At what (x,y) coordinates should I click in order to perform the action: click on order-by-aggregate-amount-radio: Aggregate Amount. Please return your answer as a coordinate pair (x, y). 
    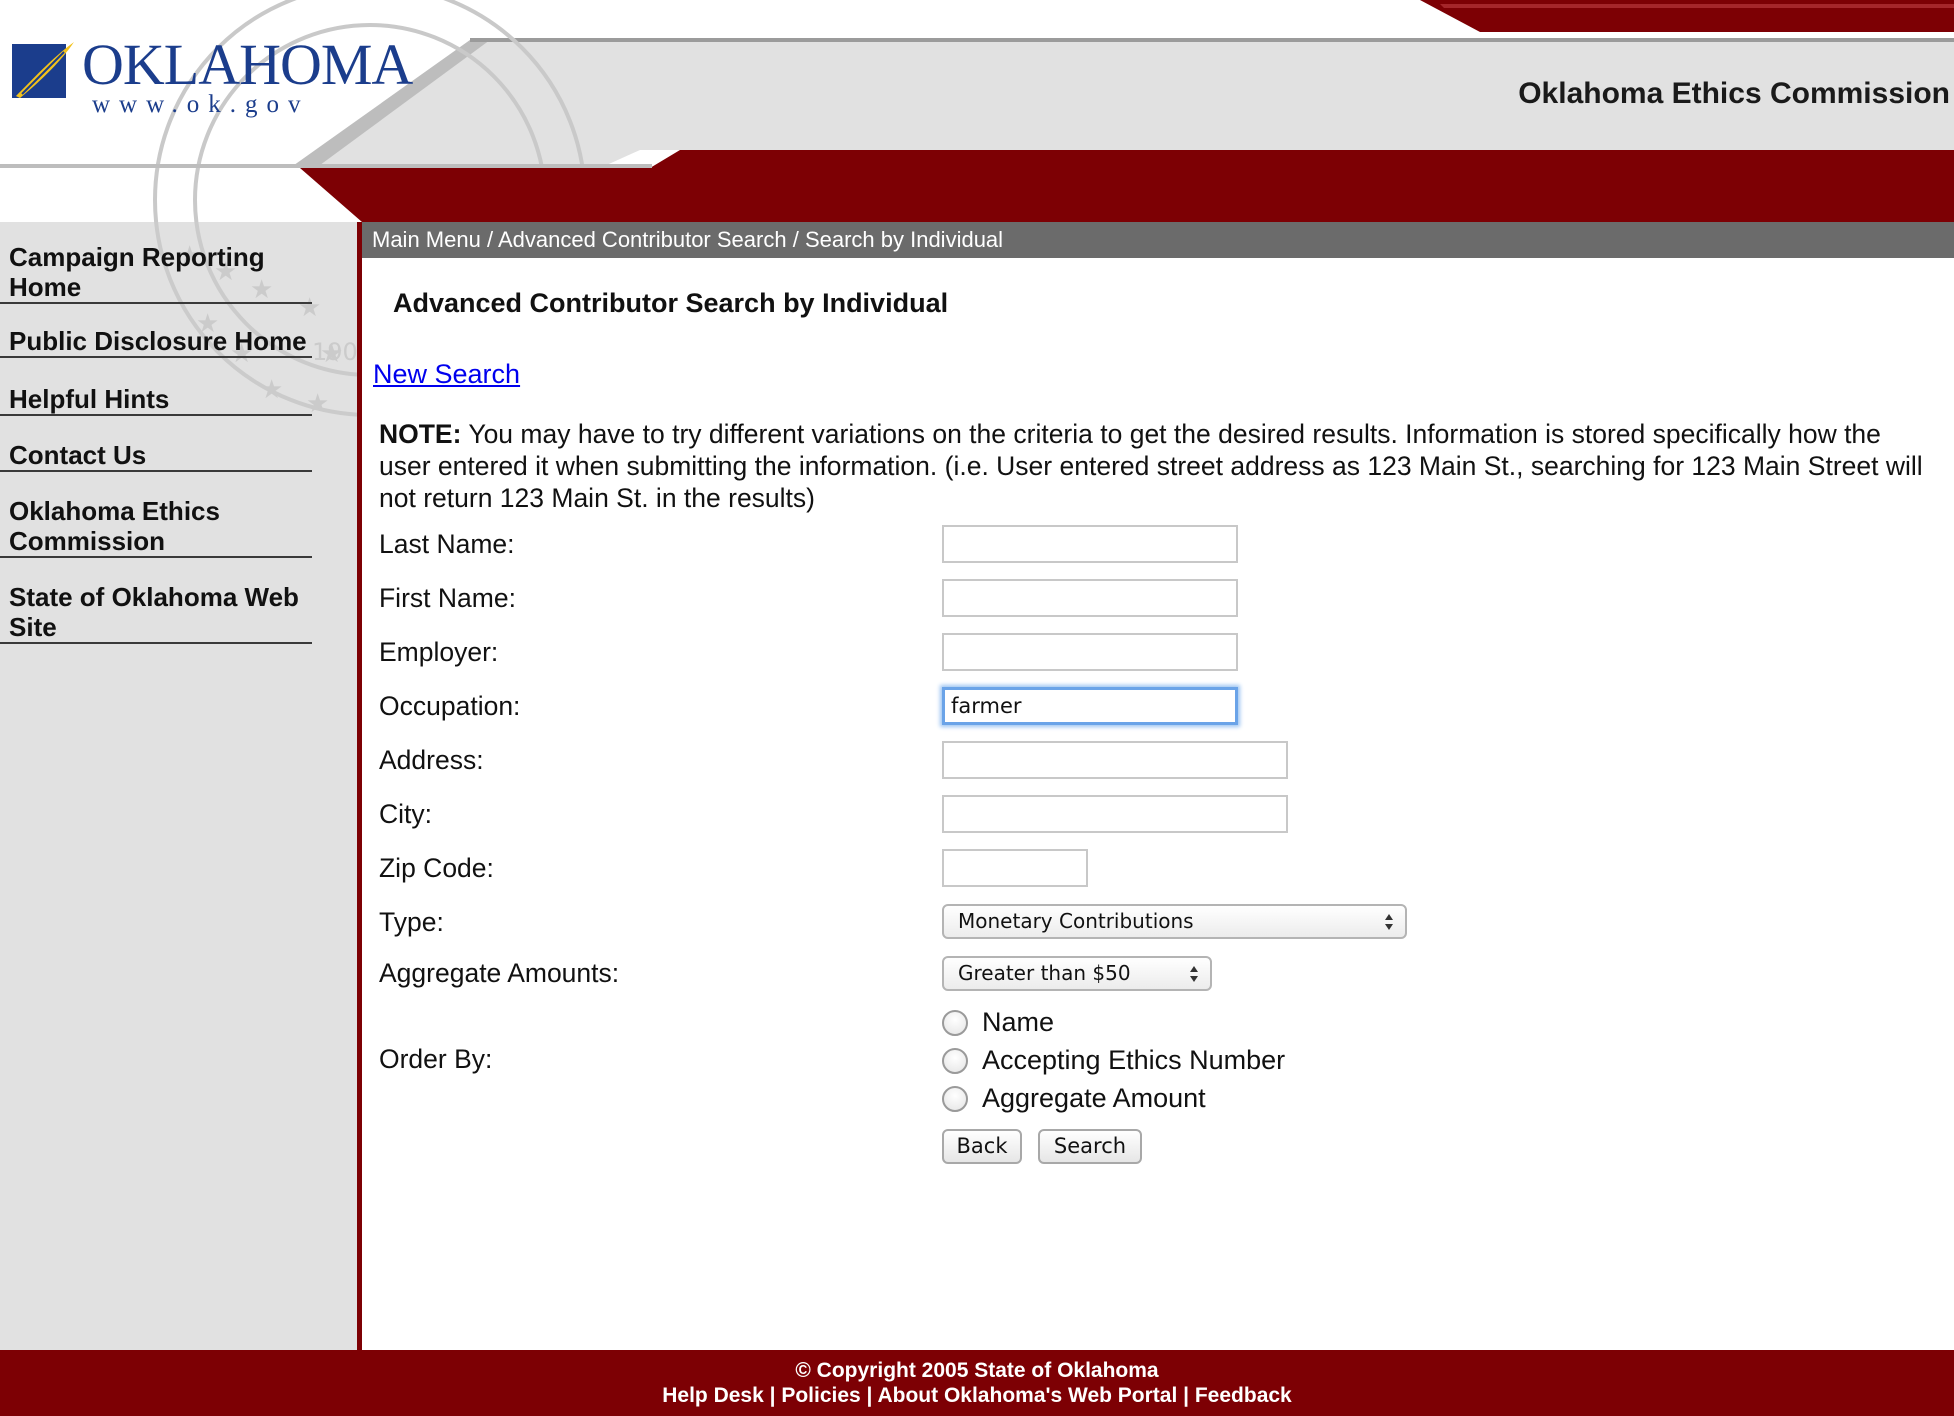
    Looking at the image, I should click on (1102, 1098).